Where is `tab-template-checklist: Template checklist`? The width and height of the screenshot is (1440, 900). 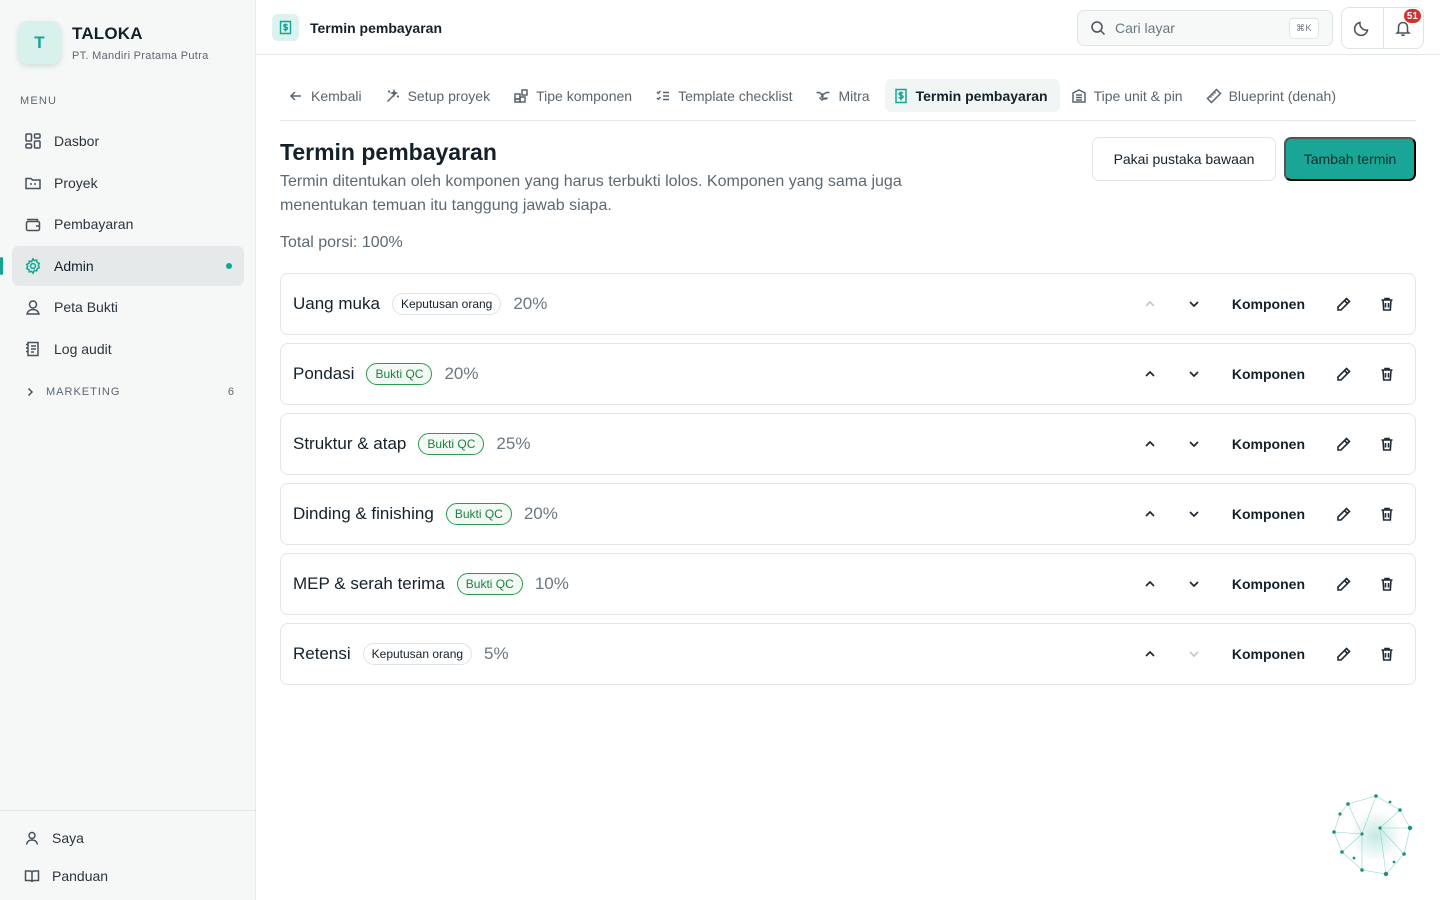 tab-template-checklist: Template checklist is located at coordinates (725, 95).